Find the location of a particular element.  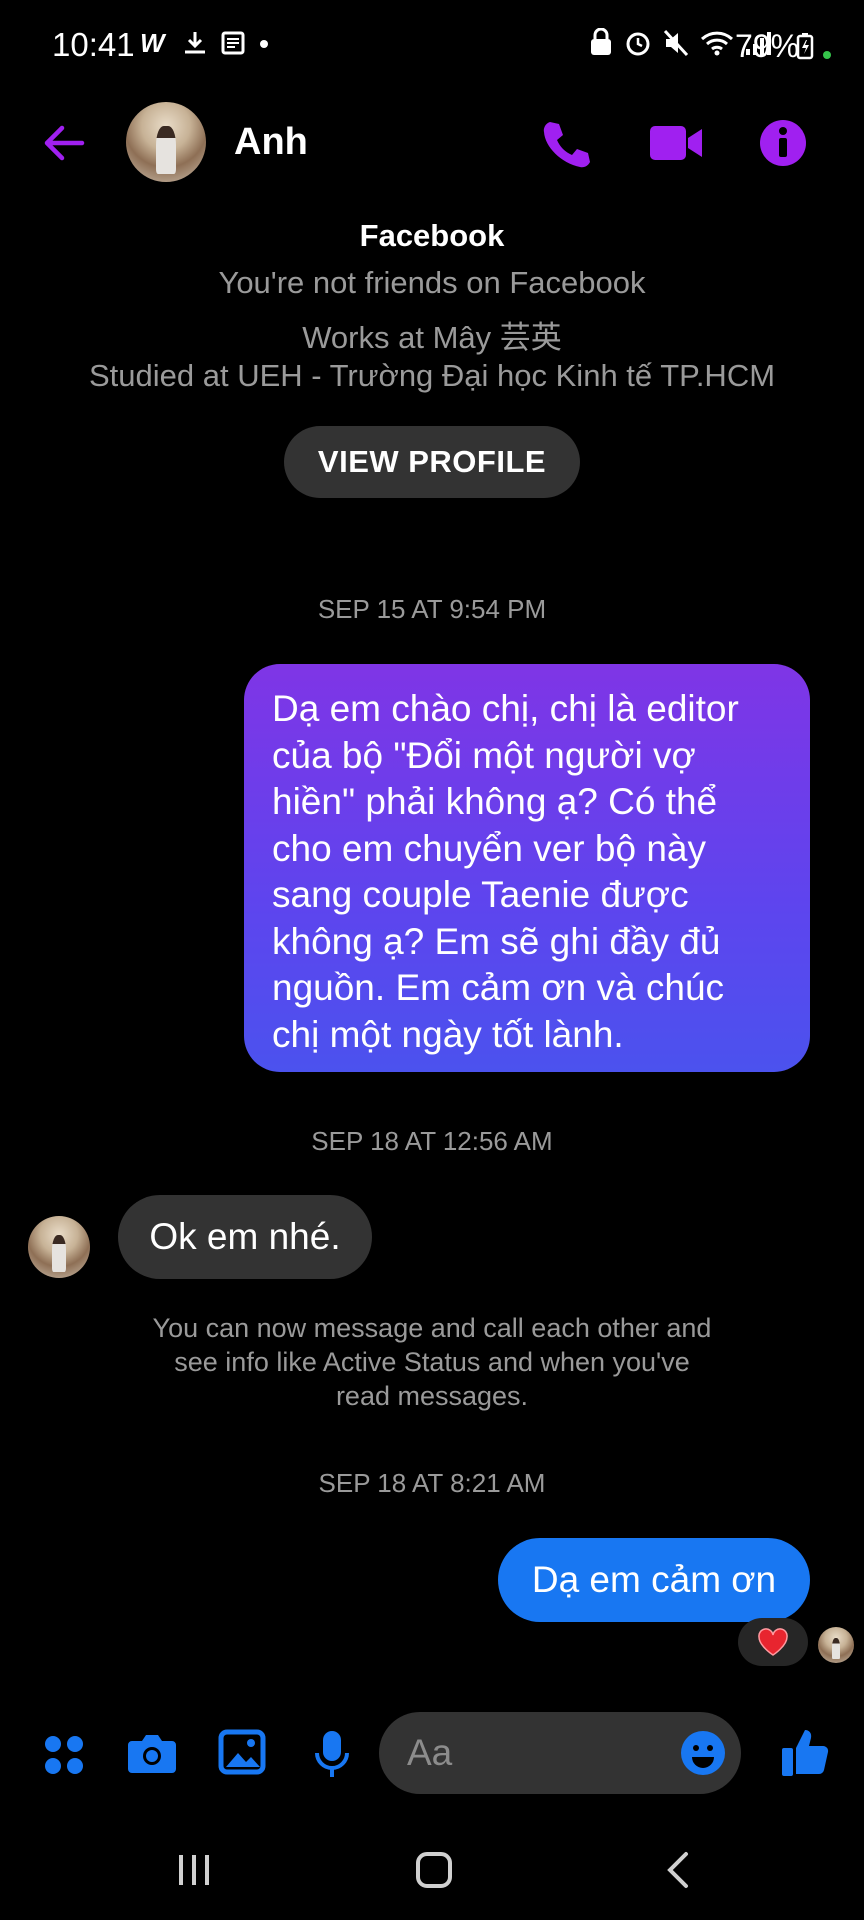

message-line: hiền" phải không ạ? Có thể is located at coordinates (495, 801).